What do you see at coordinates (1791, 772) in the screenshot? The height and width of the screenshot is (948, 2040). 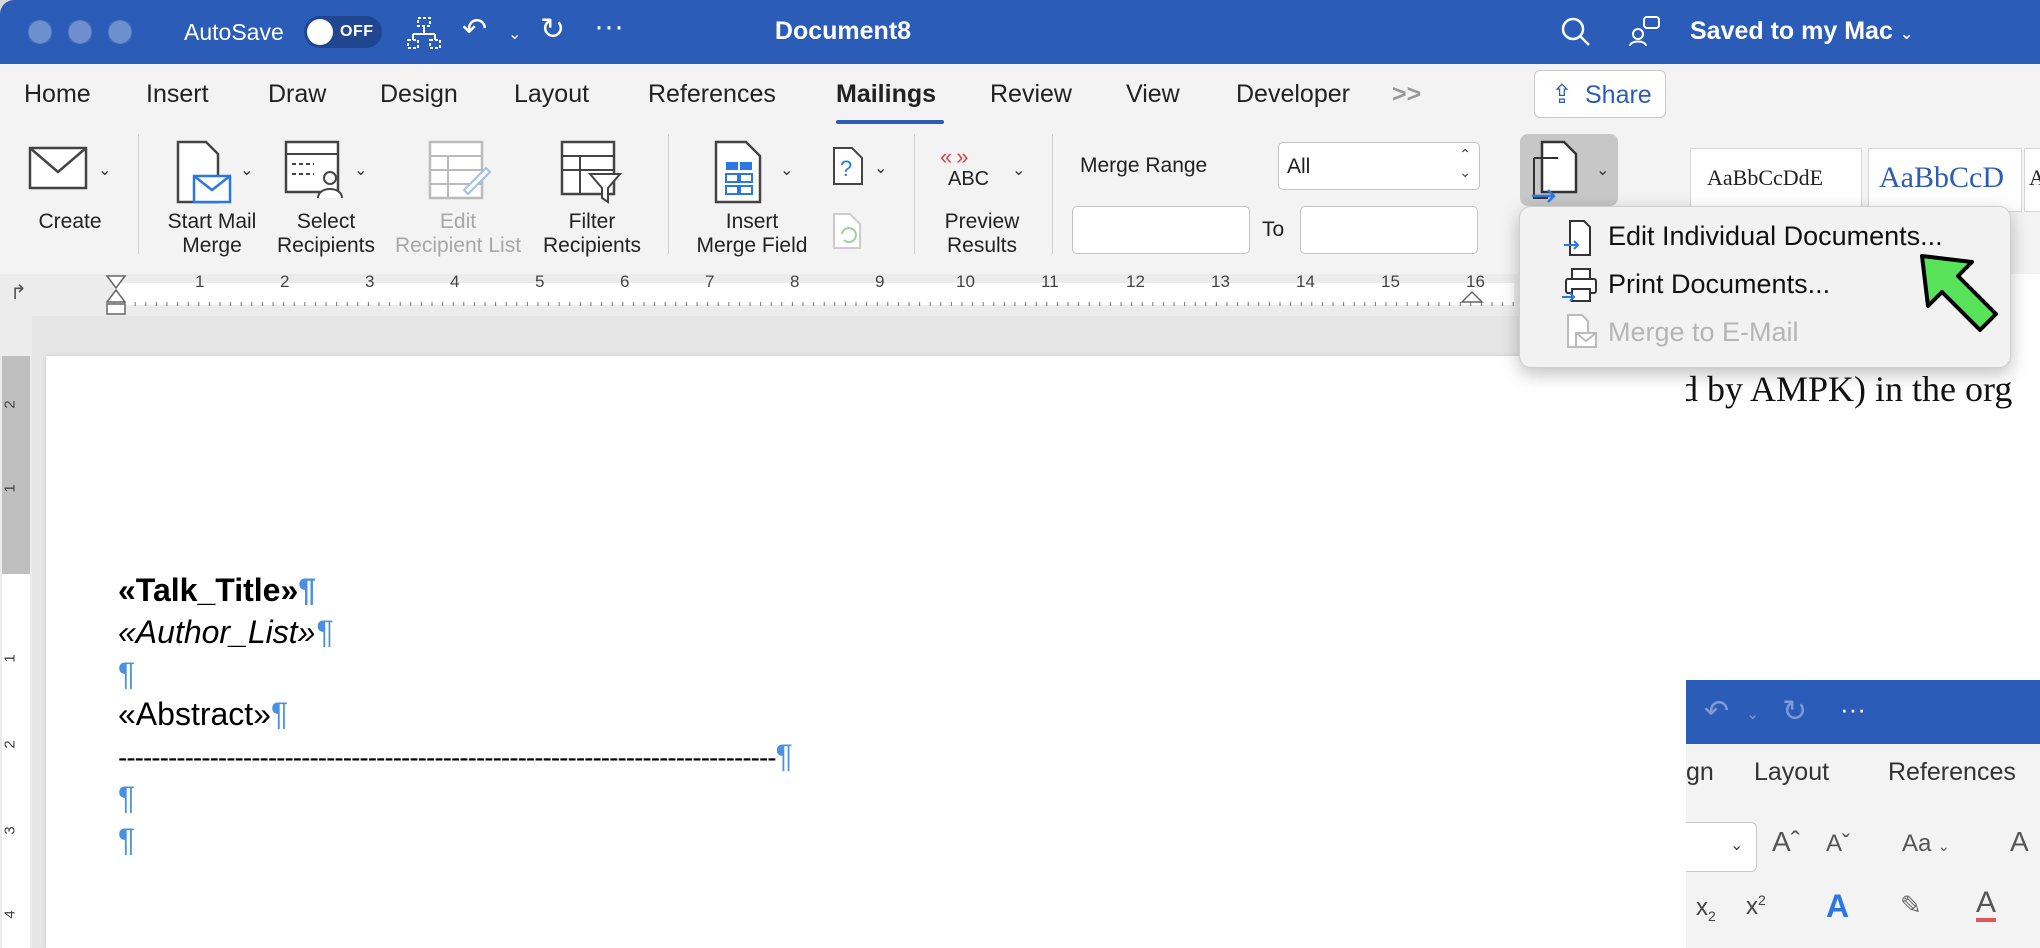 I see `bg-tab-layout: Layout` at bounding box center [1791, 772].